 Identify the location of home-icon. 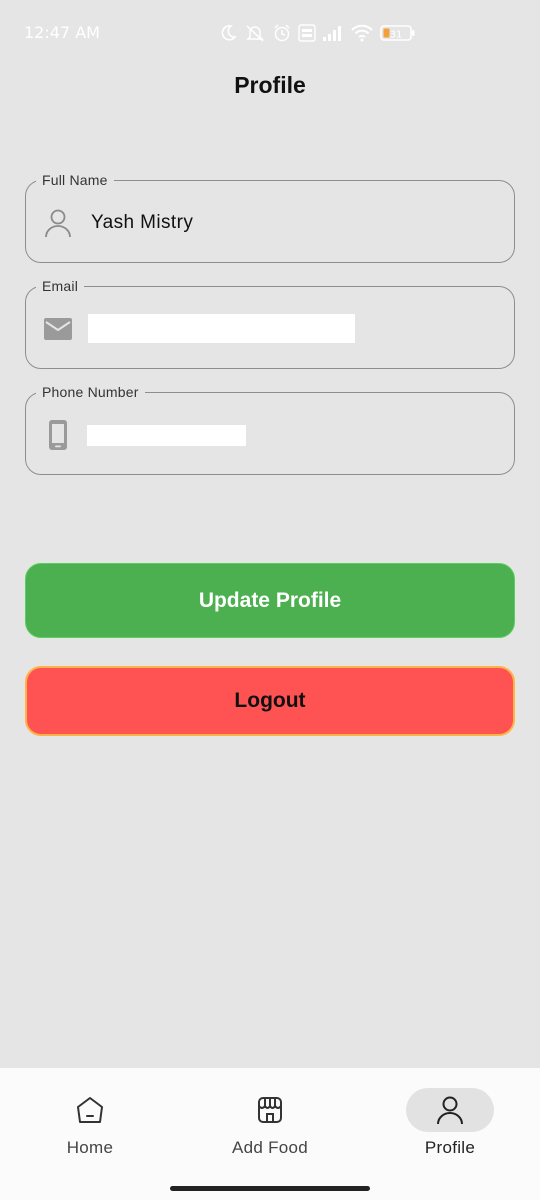
(90, 1110).